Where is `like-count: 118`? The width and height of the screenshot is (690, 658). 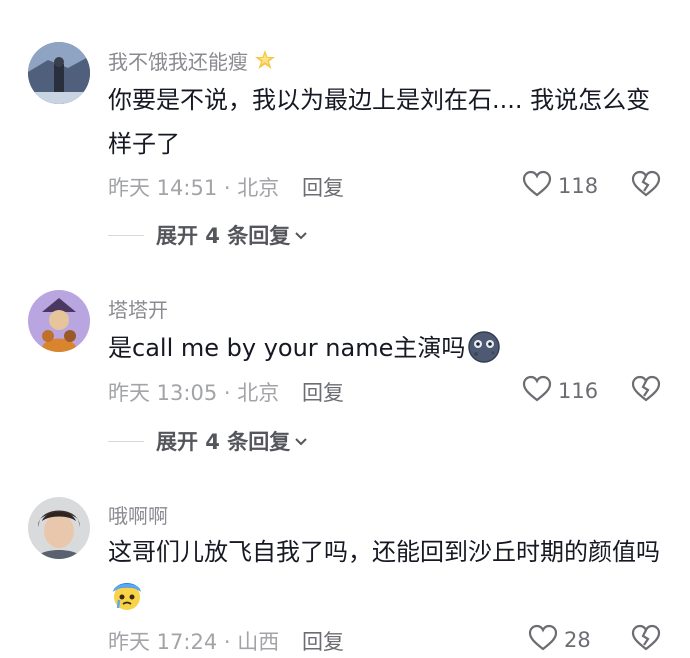
like-count: 118 is located at coordinates (578, 186).